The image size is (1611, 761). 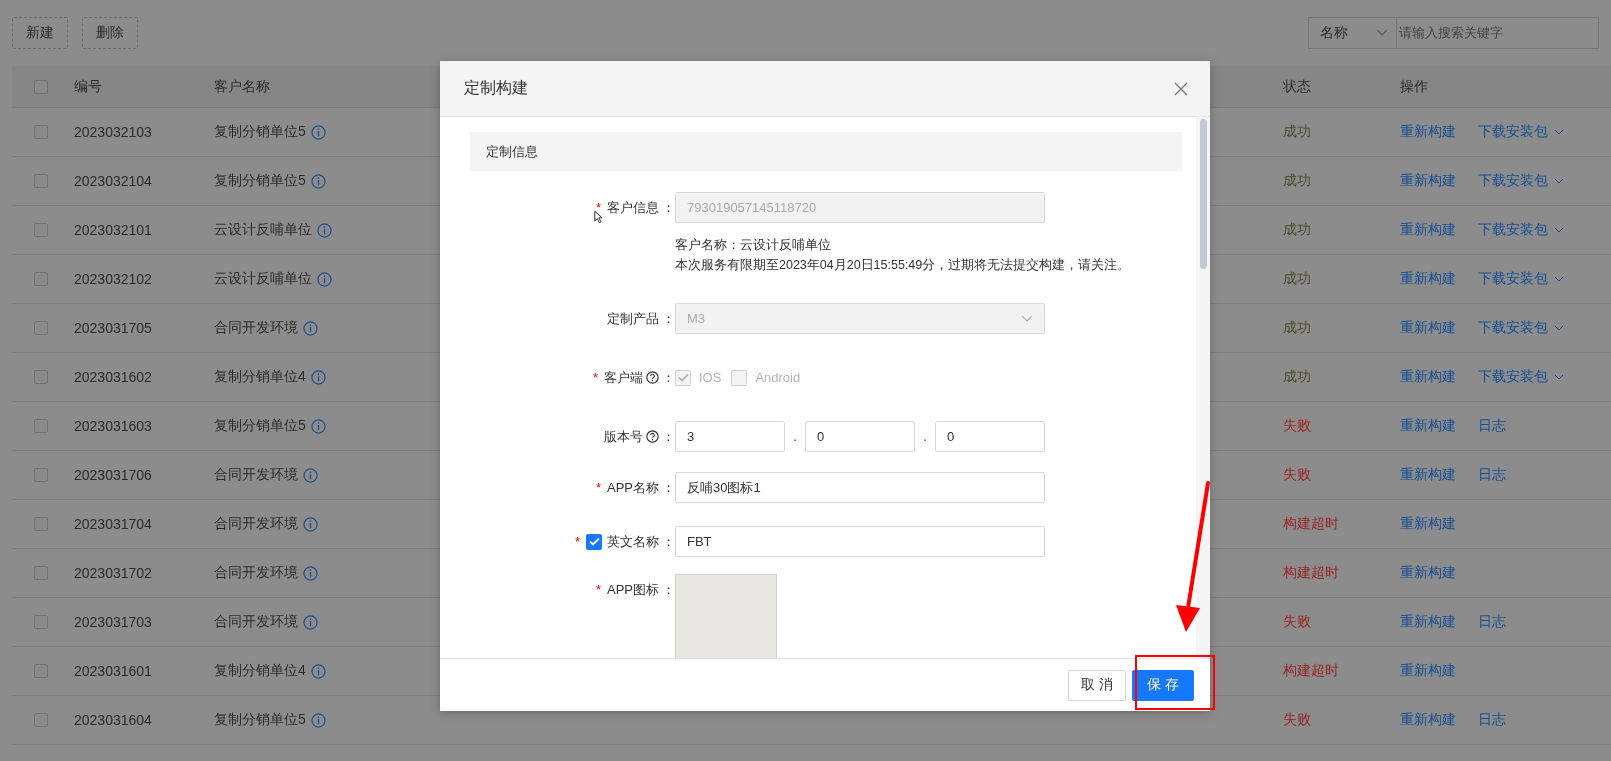 I want to click on column-header: 操作, so click(x=1414, y=86).